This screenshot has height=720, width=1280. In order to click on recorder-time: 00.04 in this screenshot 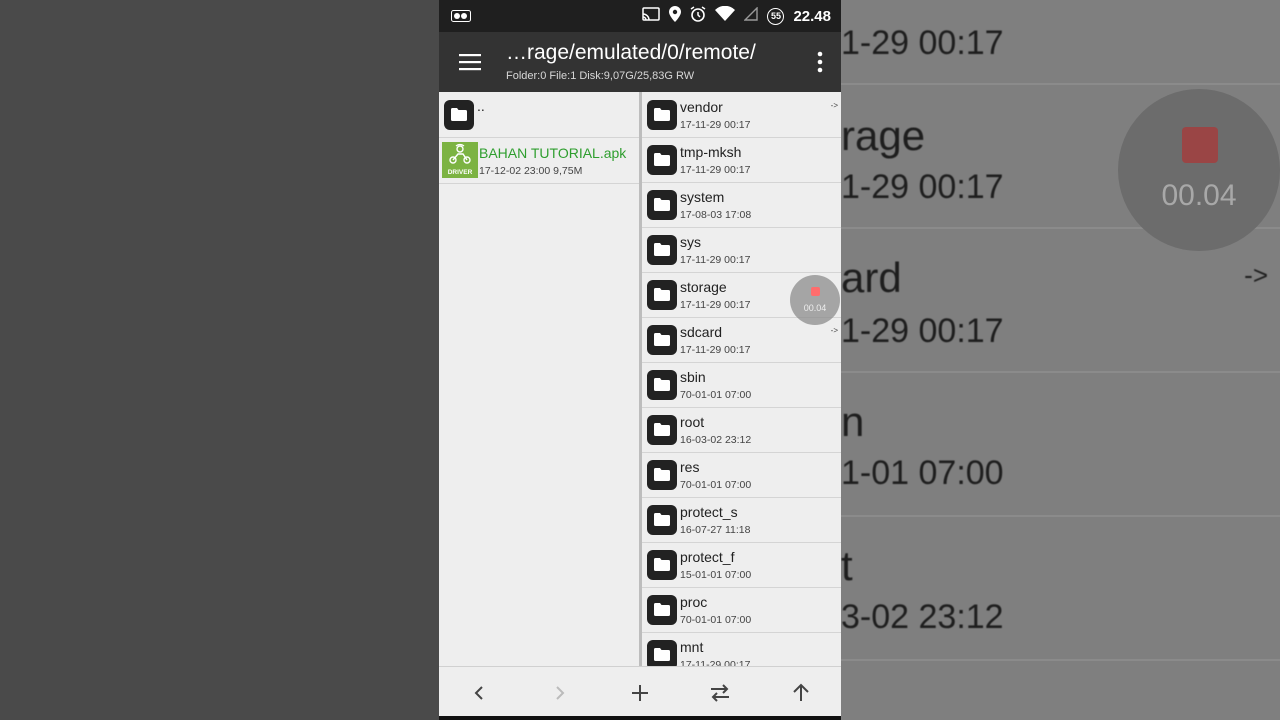, I will do `click(815, 308)`.